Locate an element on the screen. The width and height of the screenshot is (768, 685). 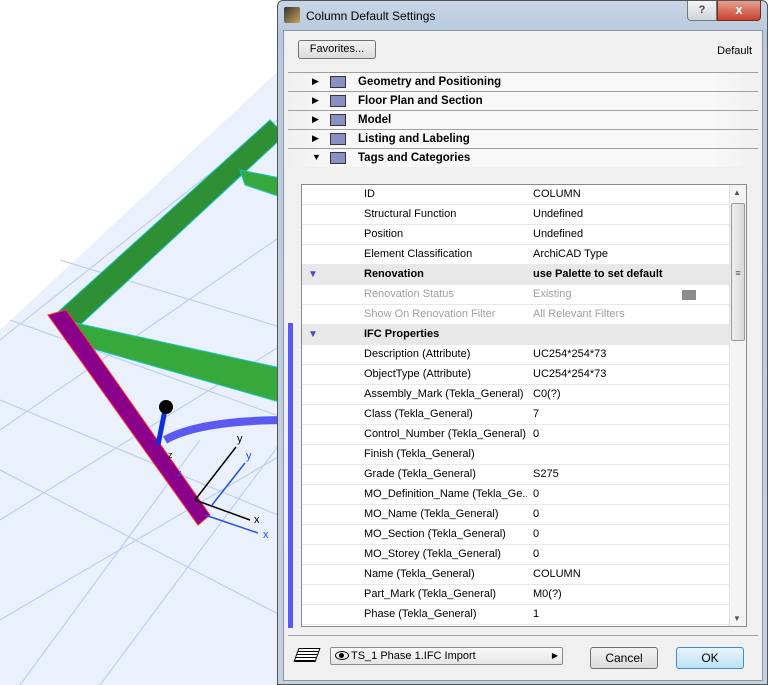
section-model: ▶ Model is located at coordinates (523, 119).